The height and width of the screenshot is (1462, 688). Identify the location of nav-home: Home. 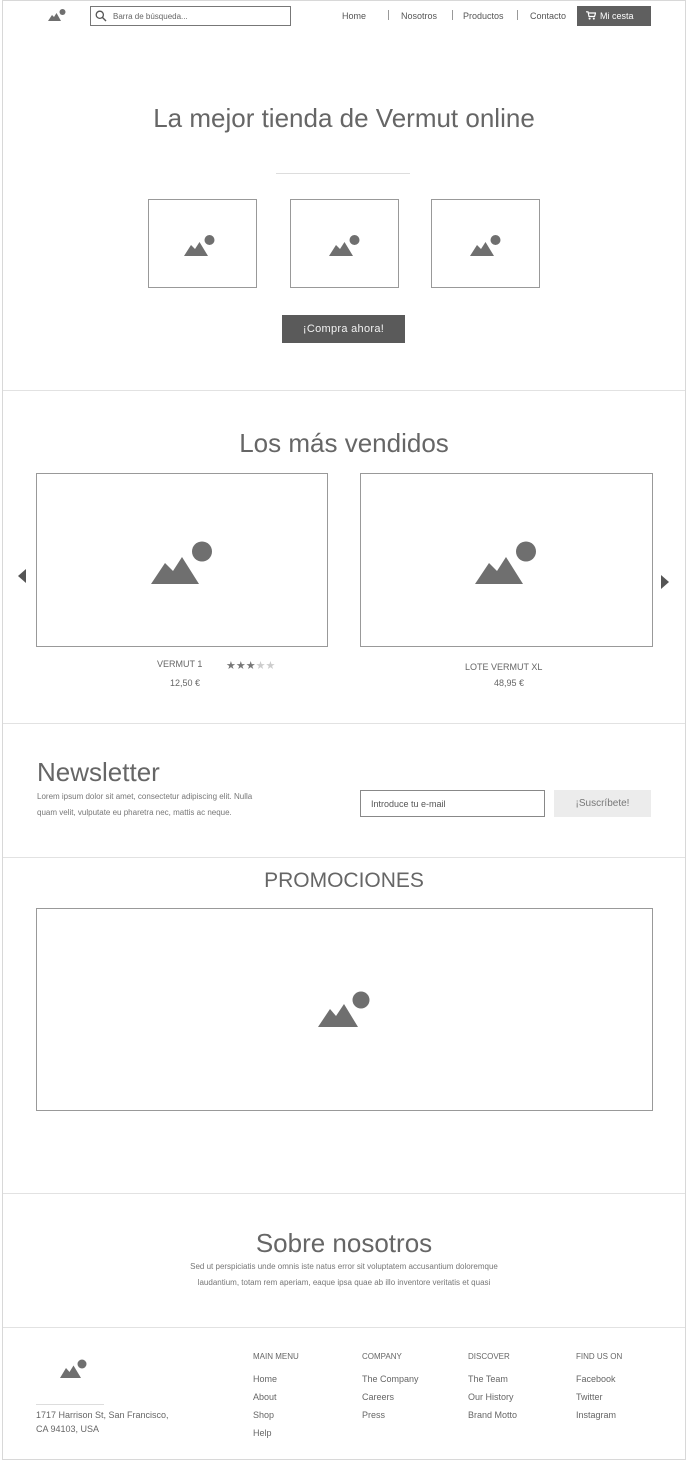
(354, 16).